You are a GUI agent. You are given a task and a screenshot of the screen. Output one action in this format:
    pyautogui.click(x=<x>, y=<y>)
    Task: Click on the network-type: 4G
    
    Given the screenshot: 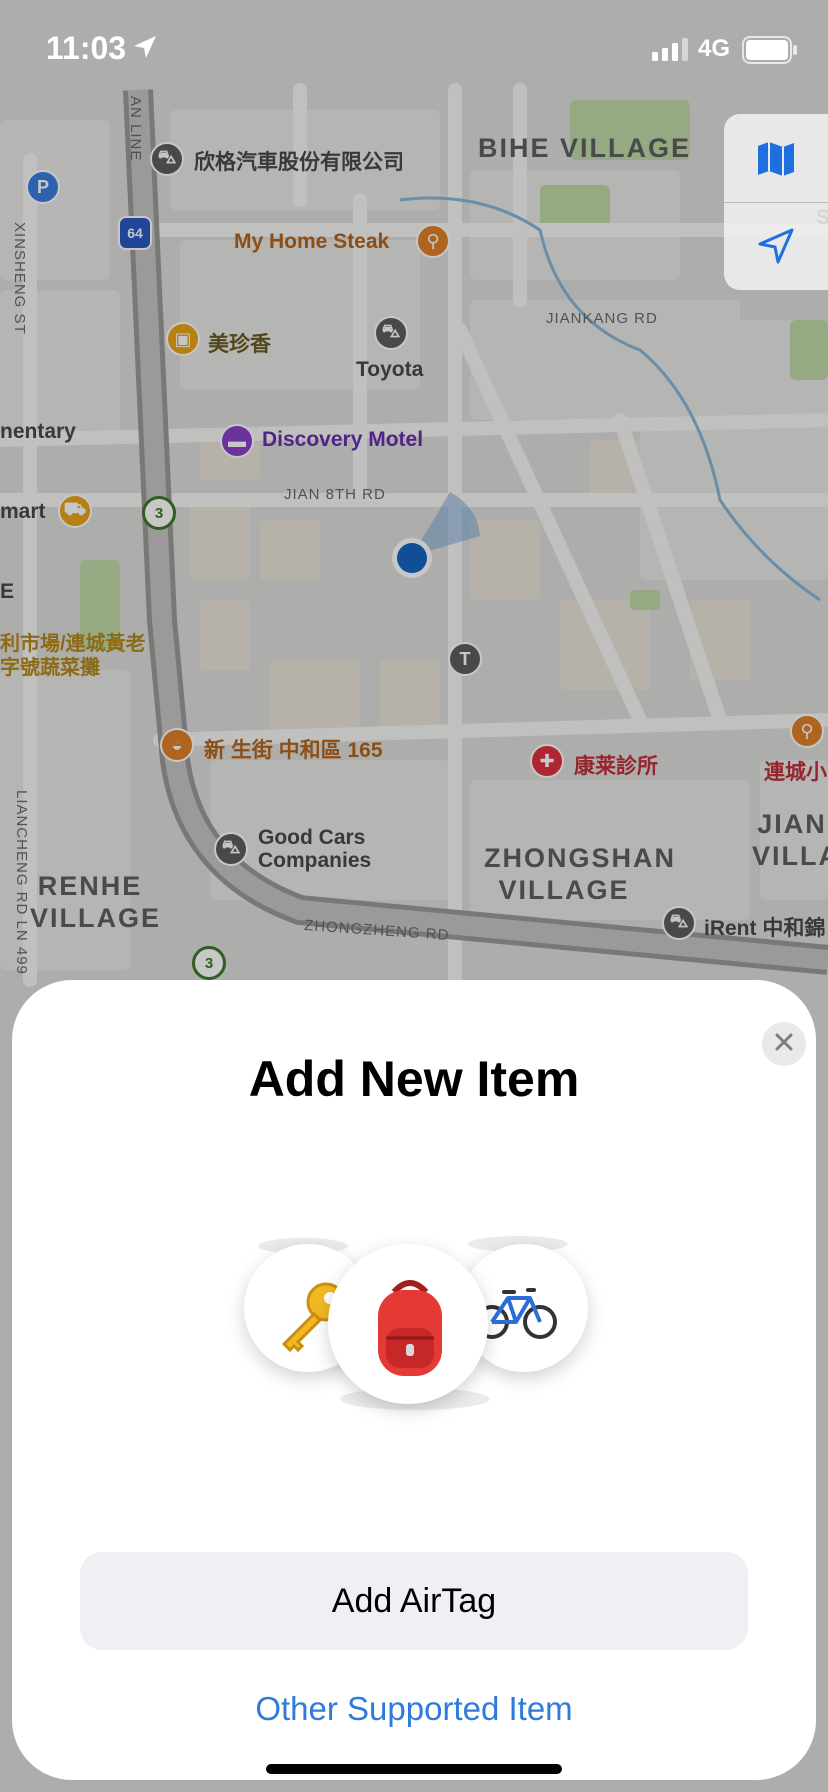 What is the action you would take?
    pyautogui.click(x=714, y=48)
    